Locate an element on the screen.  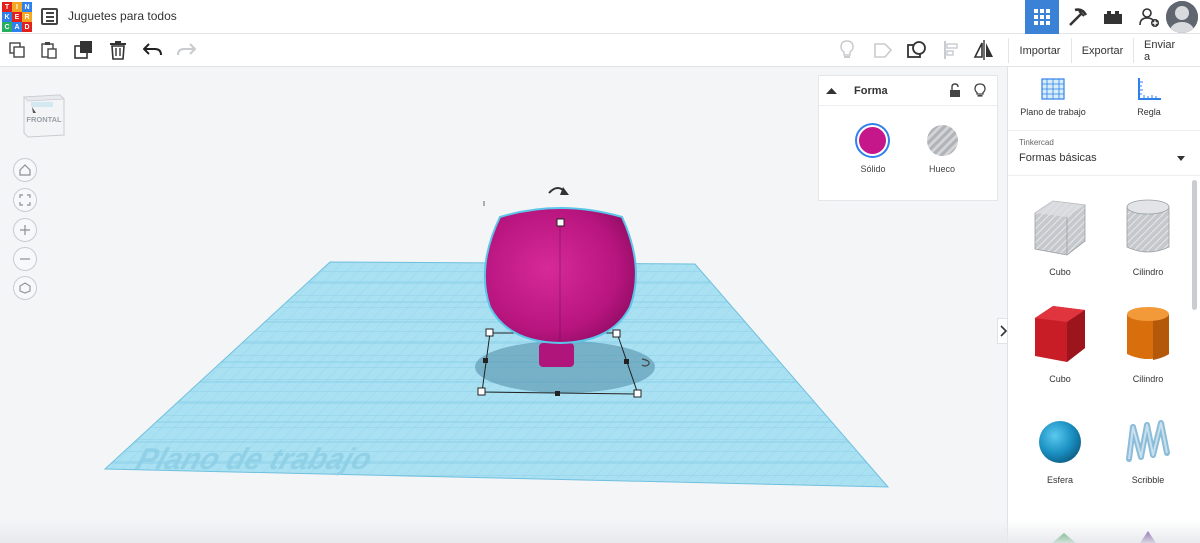
align-button is located at coordinates (952, 50).